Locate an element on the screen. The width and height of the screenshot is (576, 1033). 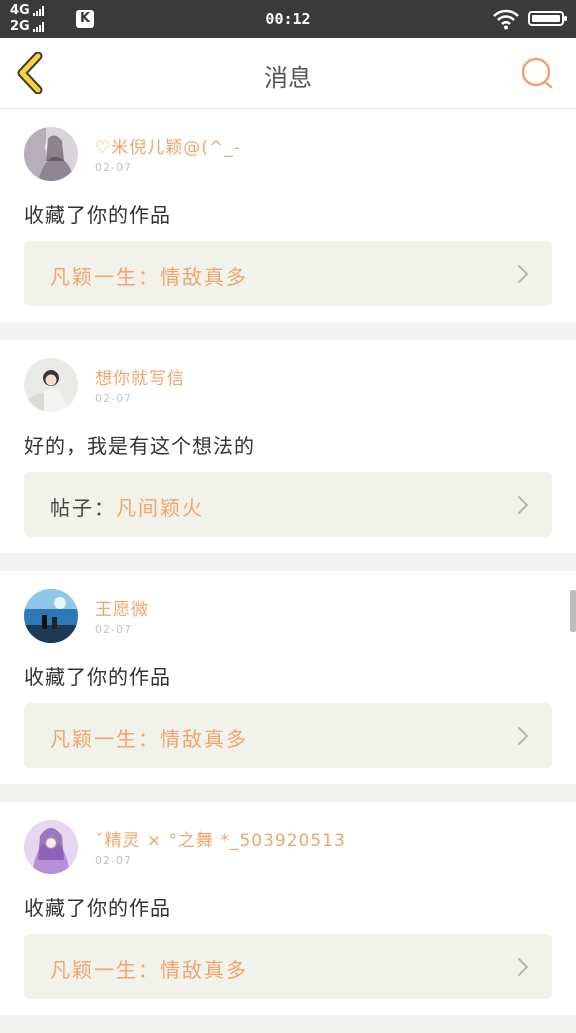
search-icon is located at coordinates (537, 73).